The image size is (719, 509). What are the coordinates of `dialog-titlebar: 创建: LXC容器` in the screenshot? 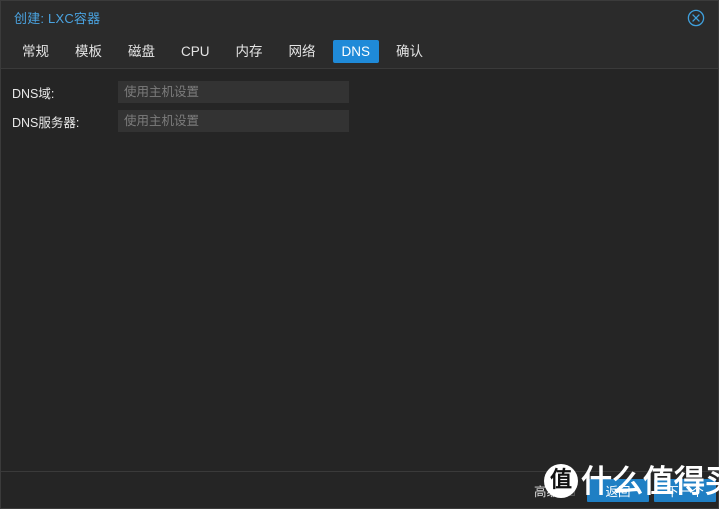 It's located at (359, 17).